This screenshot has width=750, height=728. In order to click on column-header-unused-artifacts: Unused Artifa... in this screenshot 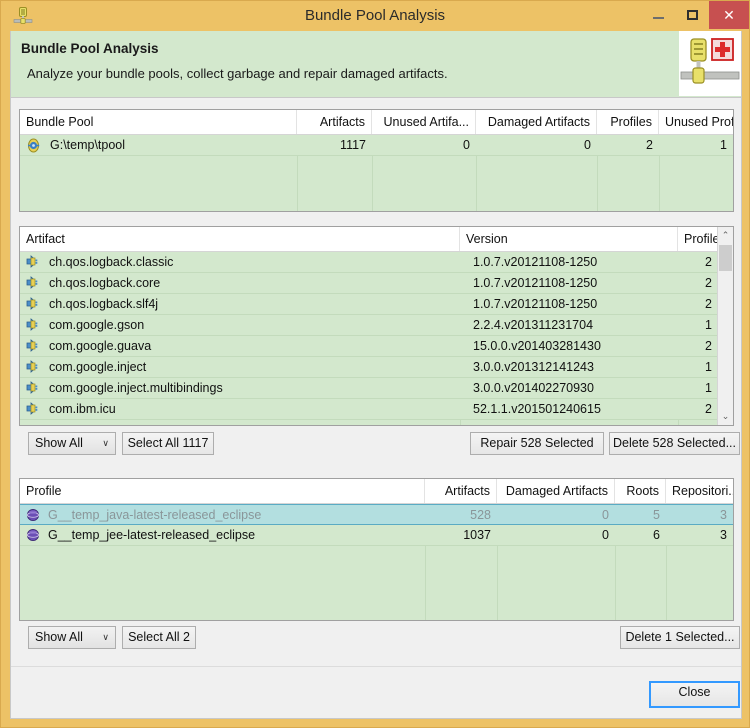, I will do `click(424, 122)`.